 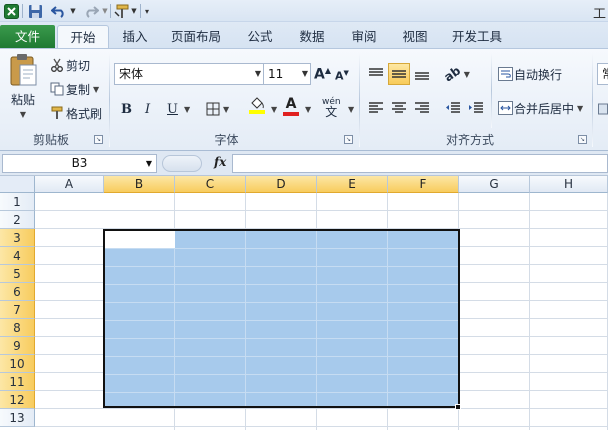 I want to click on formula-divider-handle, so click(x=182, y=163).